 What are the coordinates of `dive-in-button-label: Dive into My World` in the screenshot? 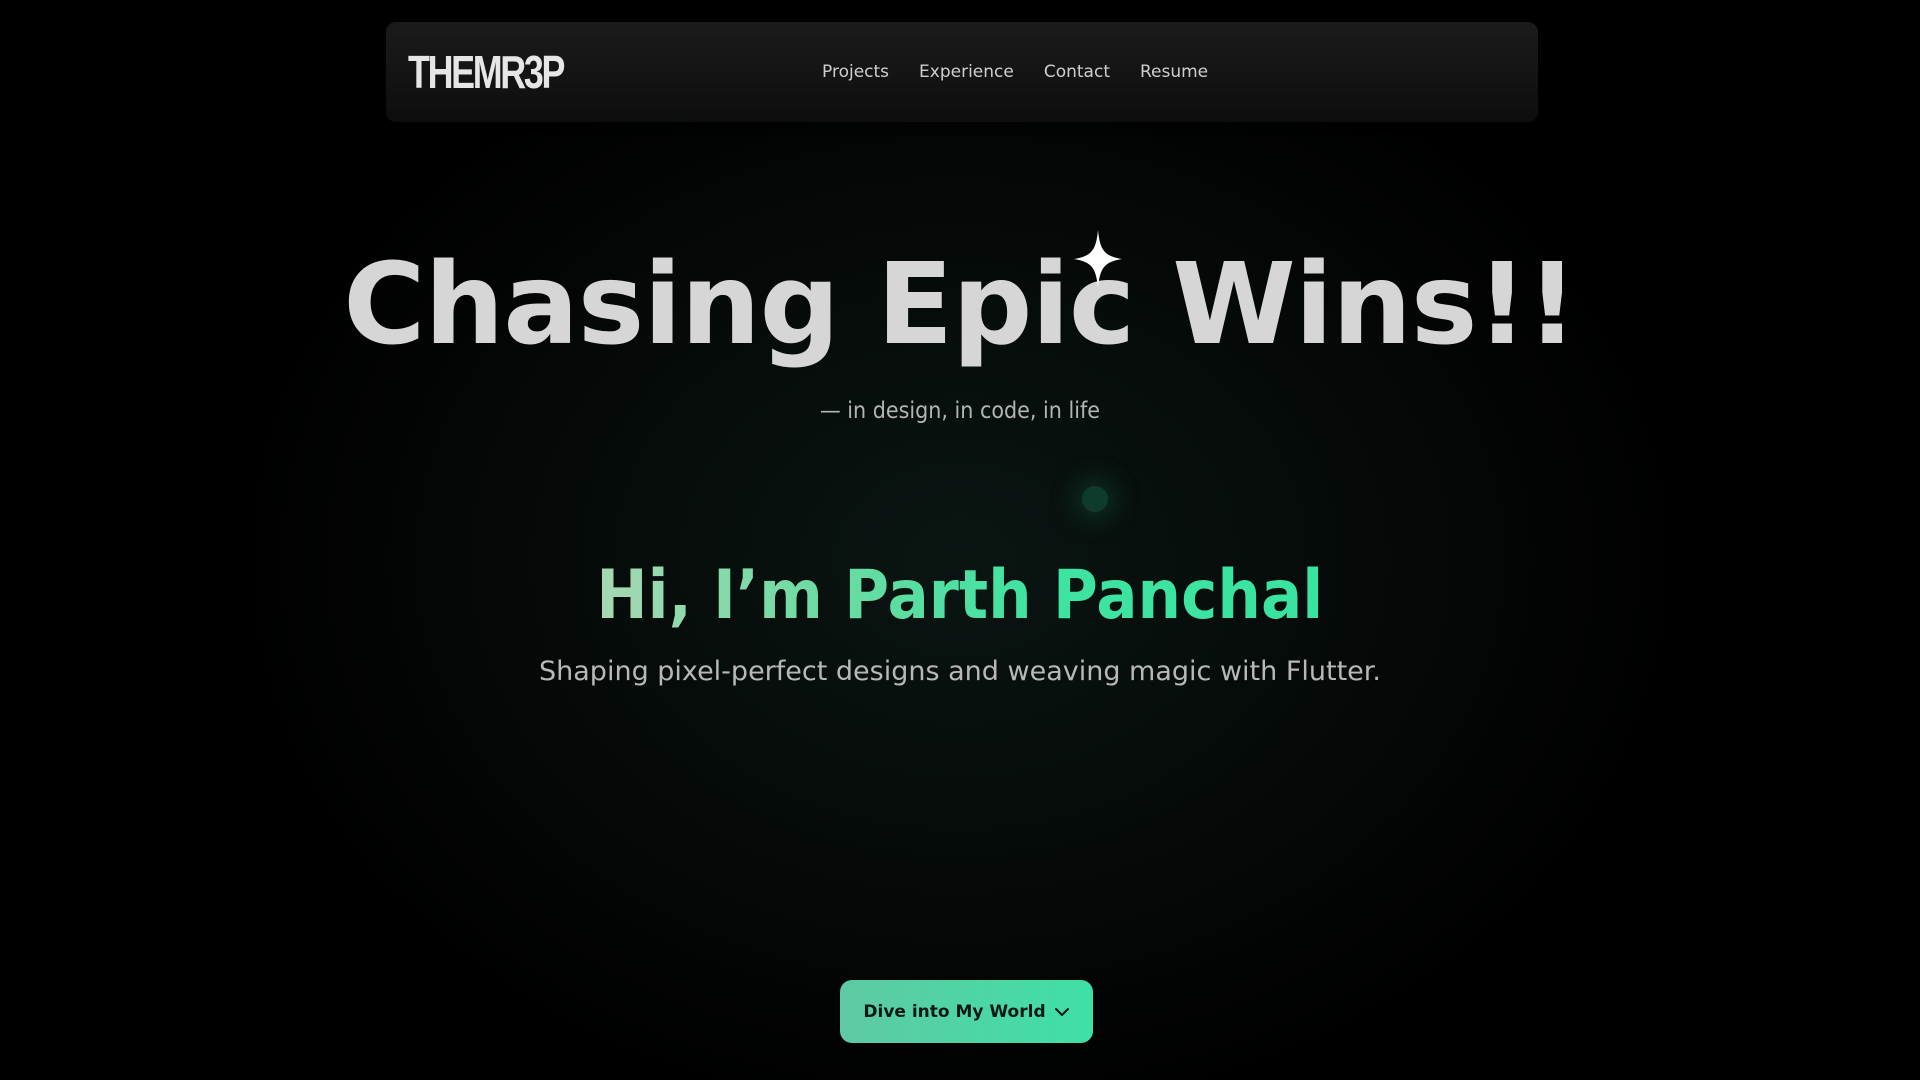 It's located at (954, 1011).